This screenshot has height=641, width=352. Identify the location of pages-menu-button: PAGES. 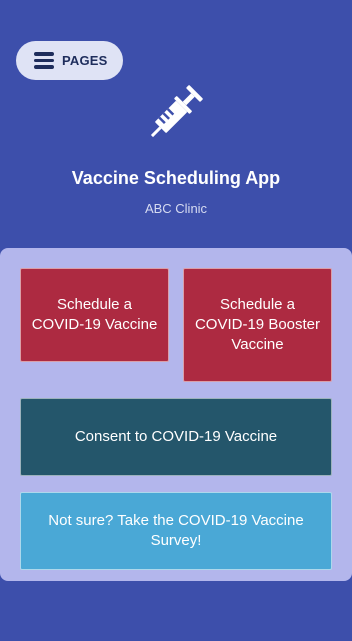
(69, 60).